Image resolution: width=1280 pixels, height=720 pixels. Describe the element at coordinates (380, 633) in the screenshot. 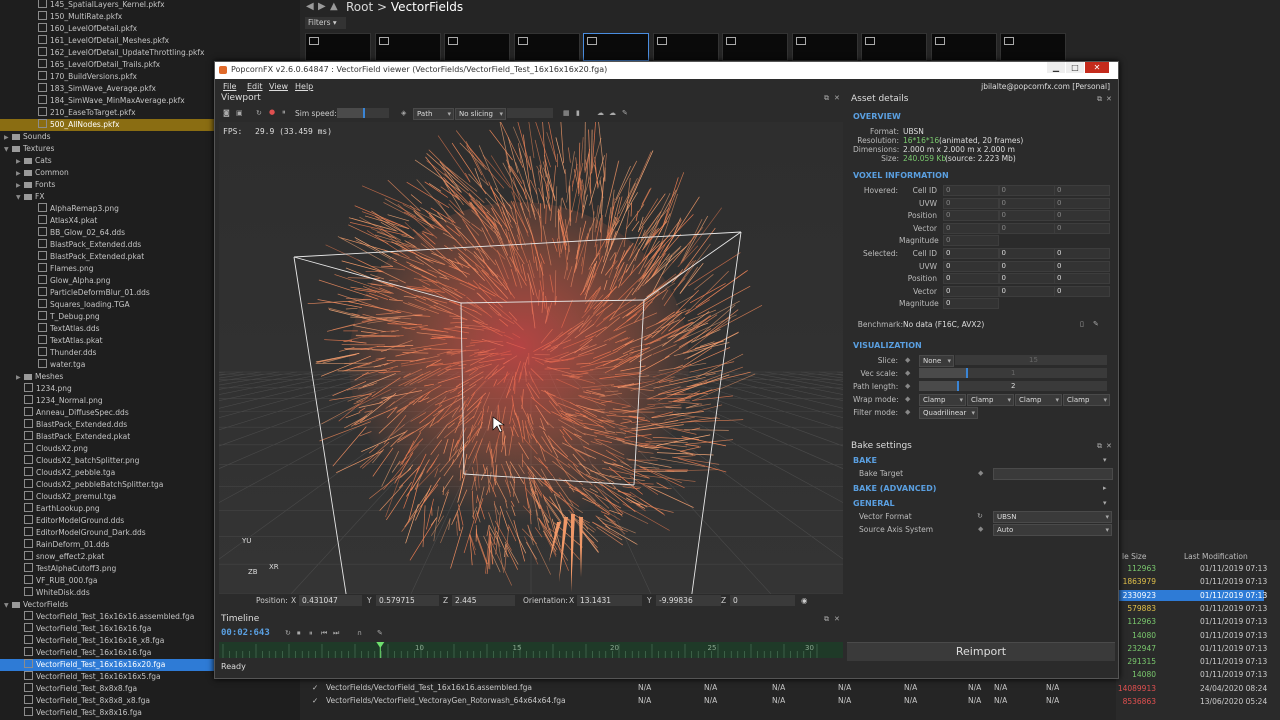

I see `timeline-wrench-icon: ✎` at that location.